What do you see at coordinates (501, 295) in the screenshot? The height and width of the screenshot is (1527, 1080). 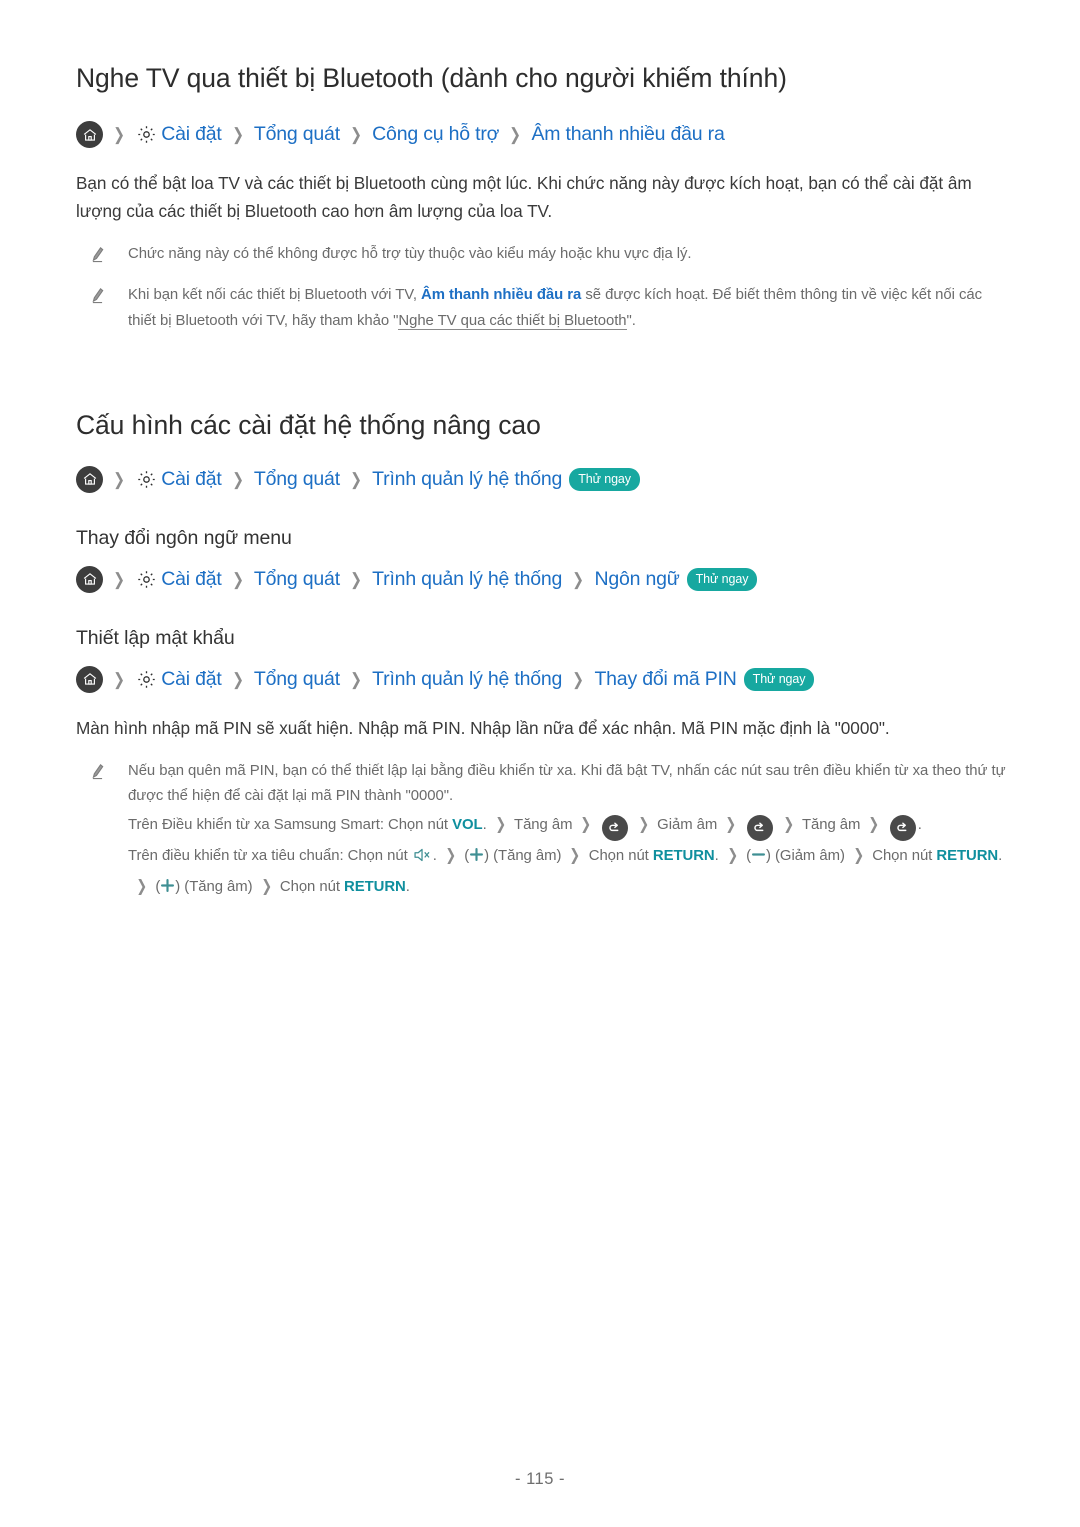 I see `note-link: Âm thanh nhiều đầu ra` at bounding box center [501, 295].